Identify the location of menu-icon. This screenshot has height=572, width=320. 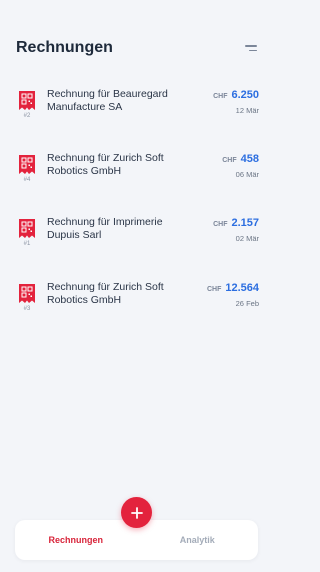
(250, 48).